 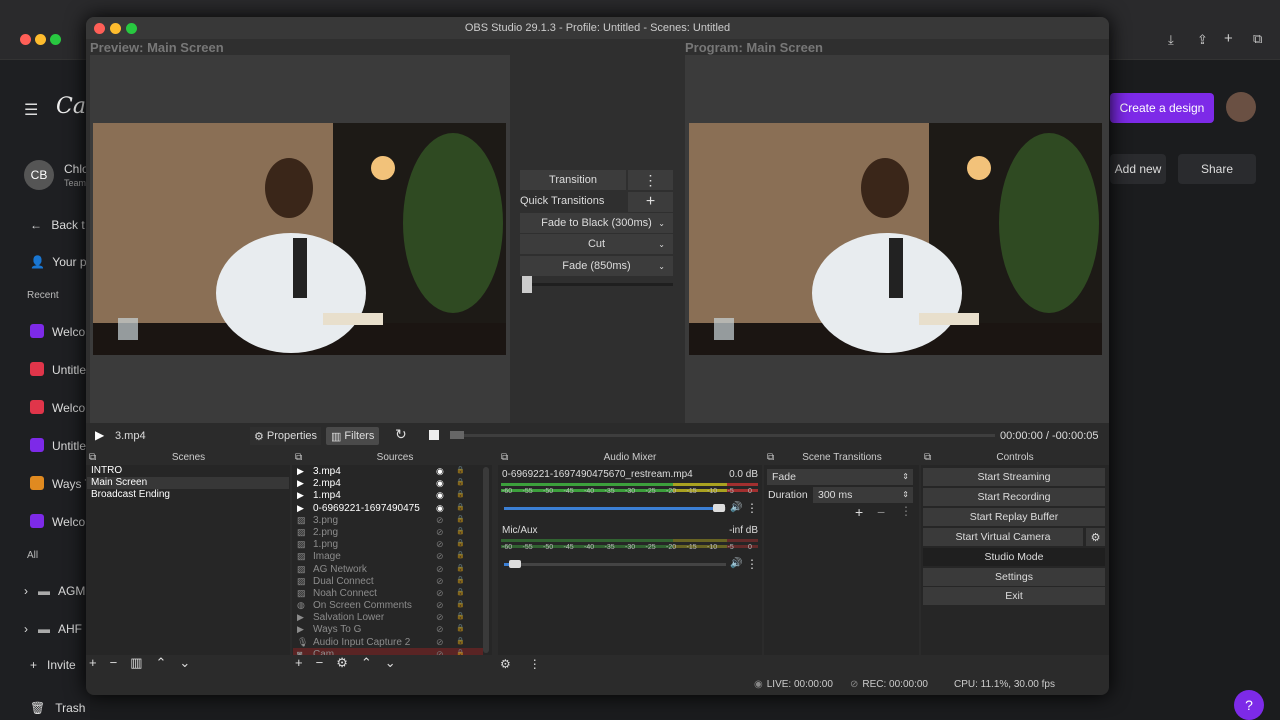 What do you see at coordinates (54, 591) in the screenshot?
I see `folder-item: › ▬ AGM` at bounding box center [54, 591].